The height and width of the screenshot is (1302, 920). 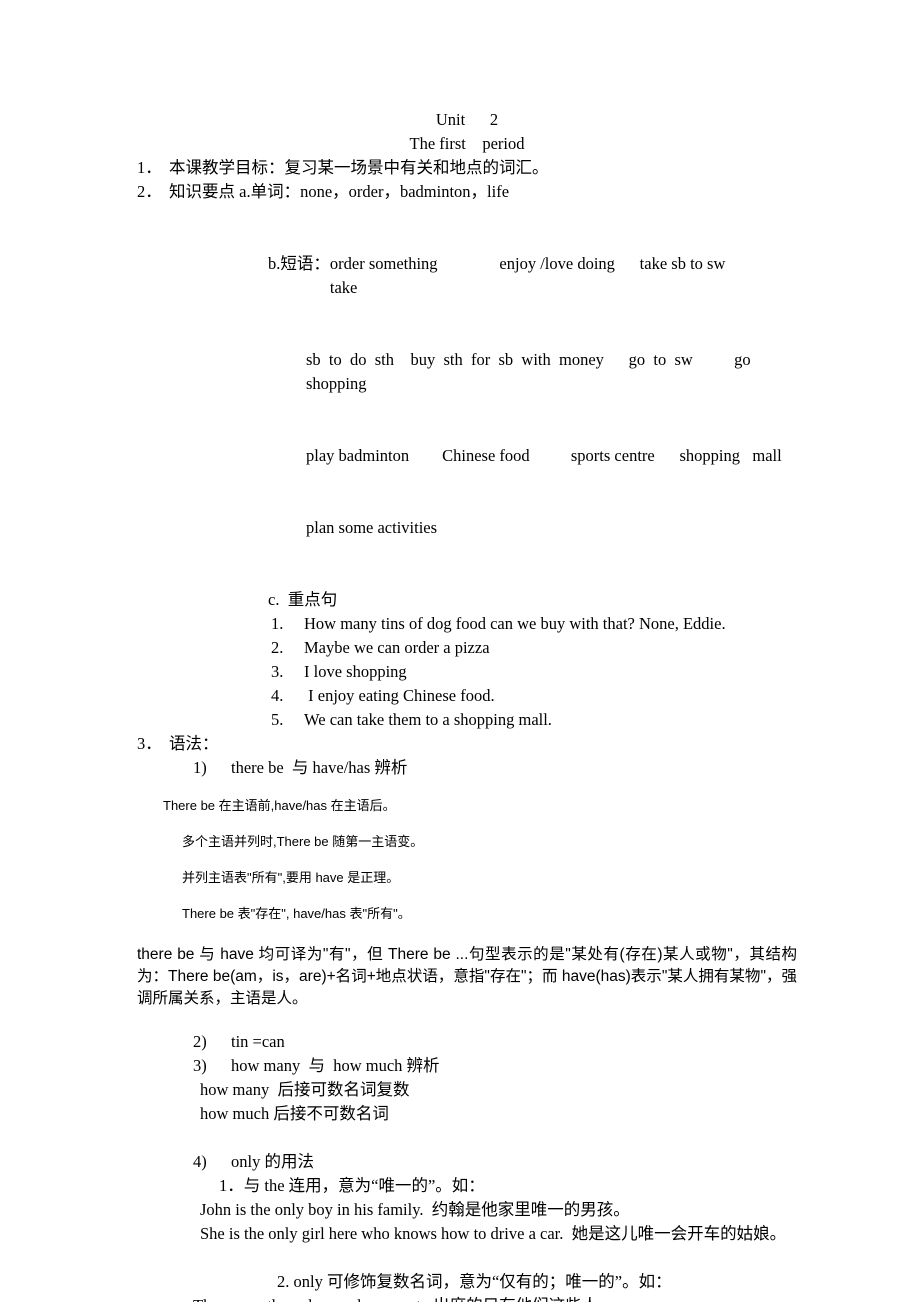 I want to click on grammar-item-4-marker: 4), so click(x=200, y=1161).